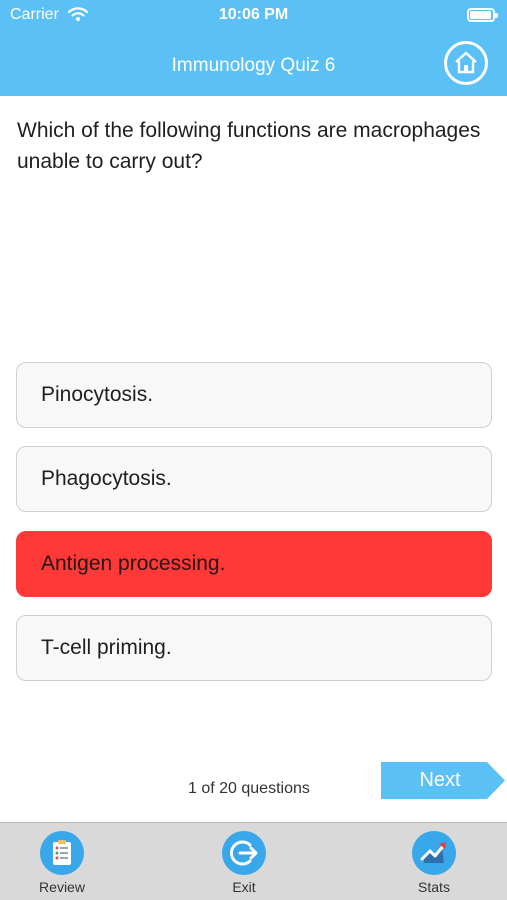 This screenshot has width=507, height=900. I want to click on answer-option-2: Phagocytosis., so click(254, 479).